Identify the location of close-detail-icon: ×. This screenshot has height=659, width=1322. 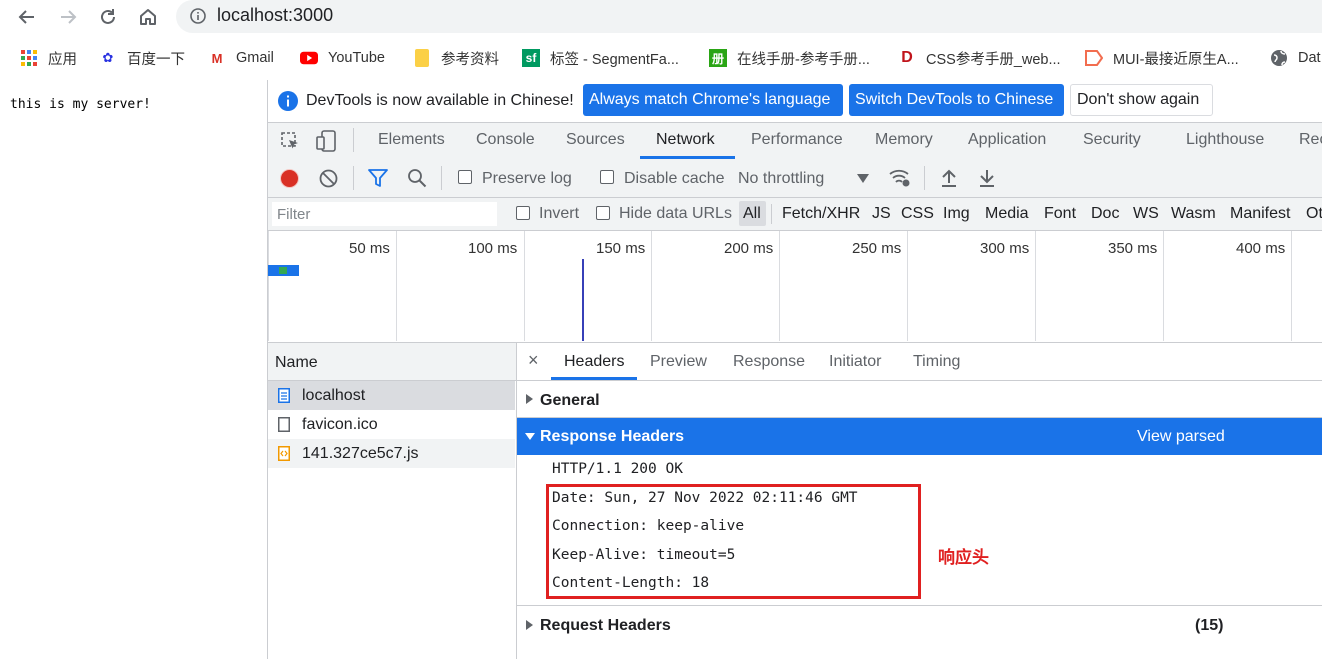
(533, 360).